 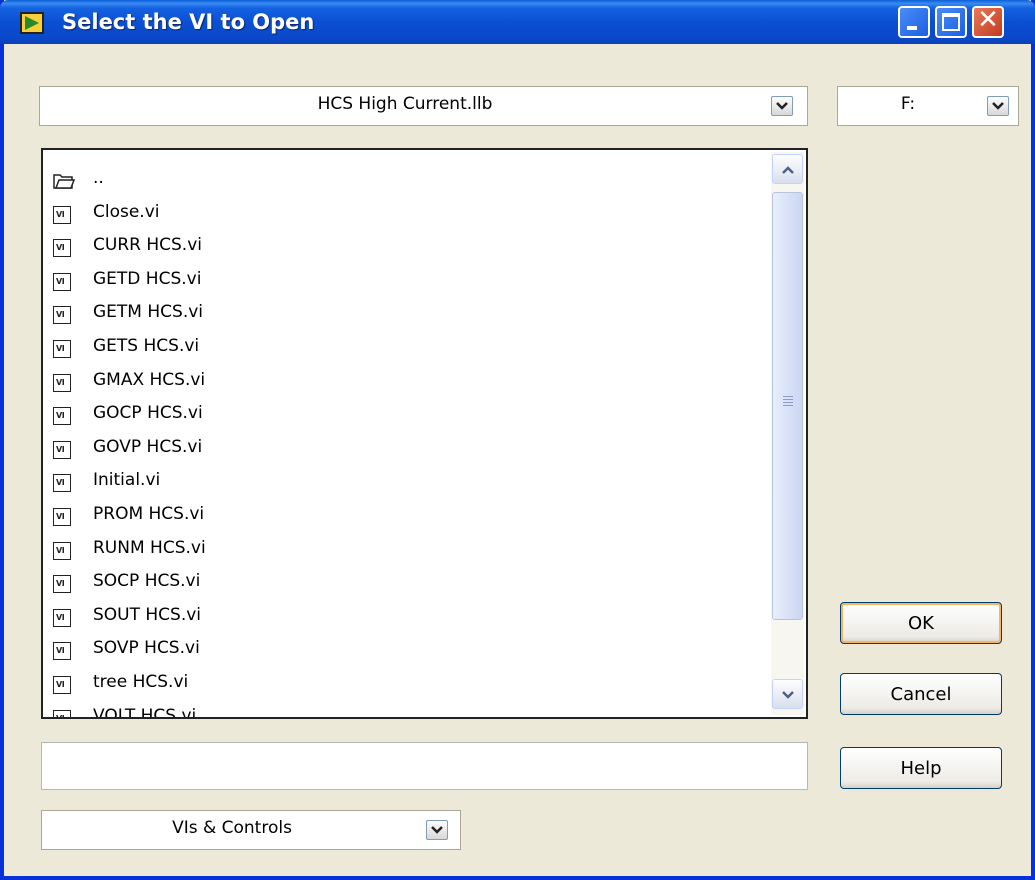 What do you see at coordinates (405, 104) in the screenshot?
I see `path-combo-value: HCS High Current.llb` at bounding box center [405, 104].